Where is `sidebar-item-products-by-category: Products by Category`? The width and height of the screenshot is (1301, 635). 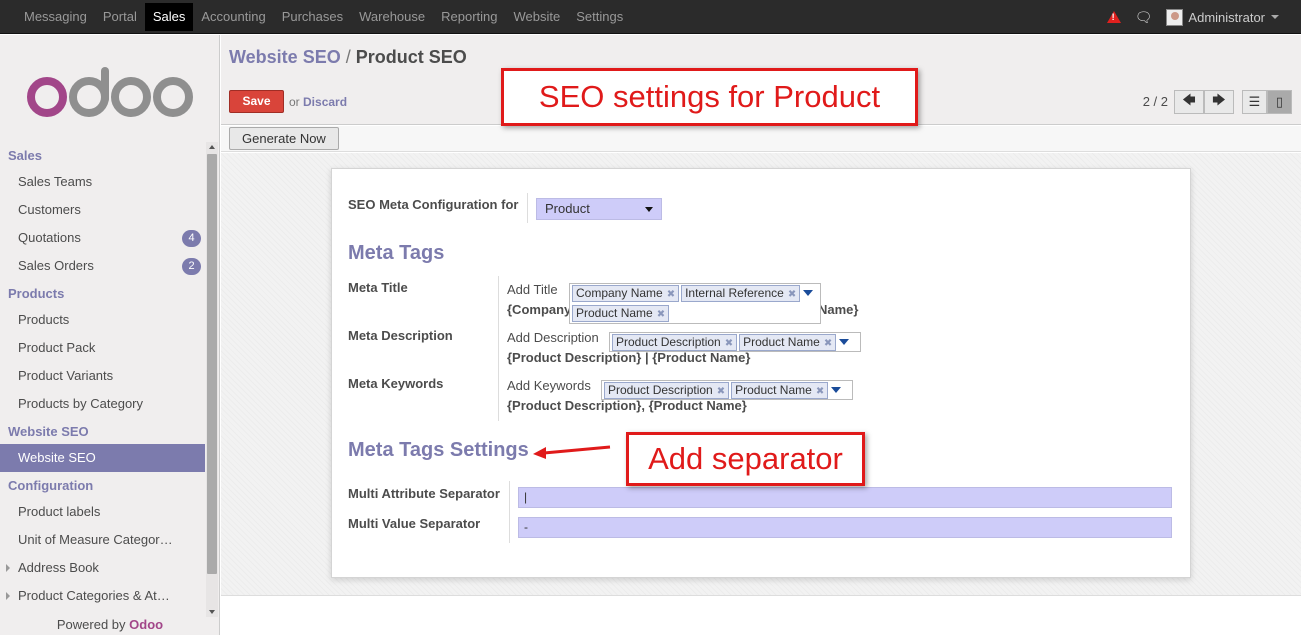
sidebar-item-products-by-category: Products by Category is located at coordinates (103, 404).